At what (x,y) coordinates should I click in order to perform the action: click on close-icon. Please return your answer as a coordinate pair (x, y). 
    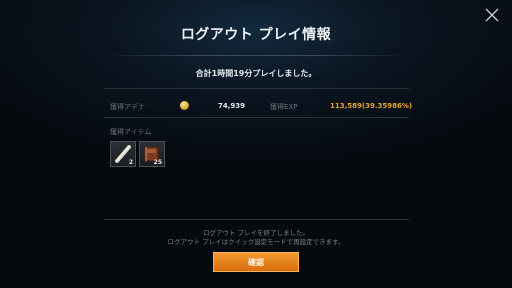
    Looking at the image, I should click on (492, 15).